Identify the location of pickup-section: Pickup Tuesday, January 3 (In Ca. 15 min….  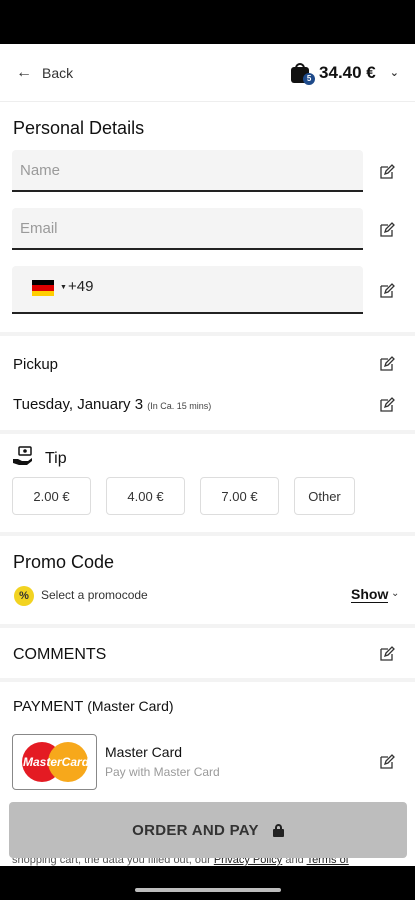
(207, 385).